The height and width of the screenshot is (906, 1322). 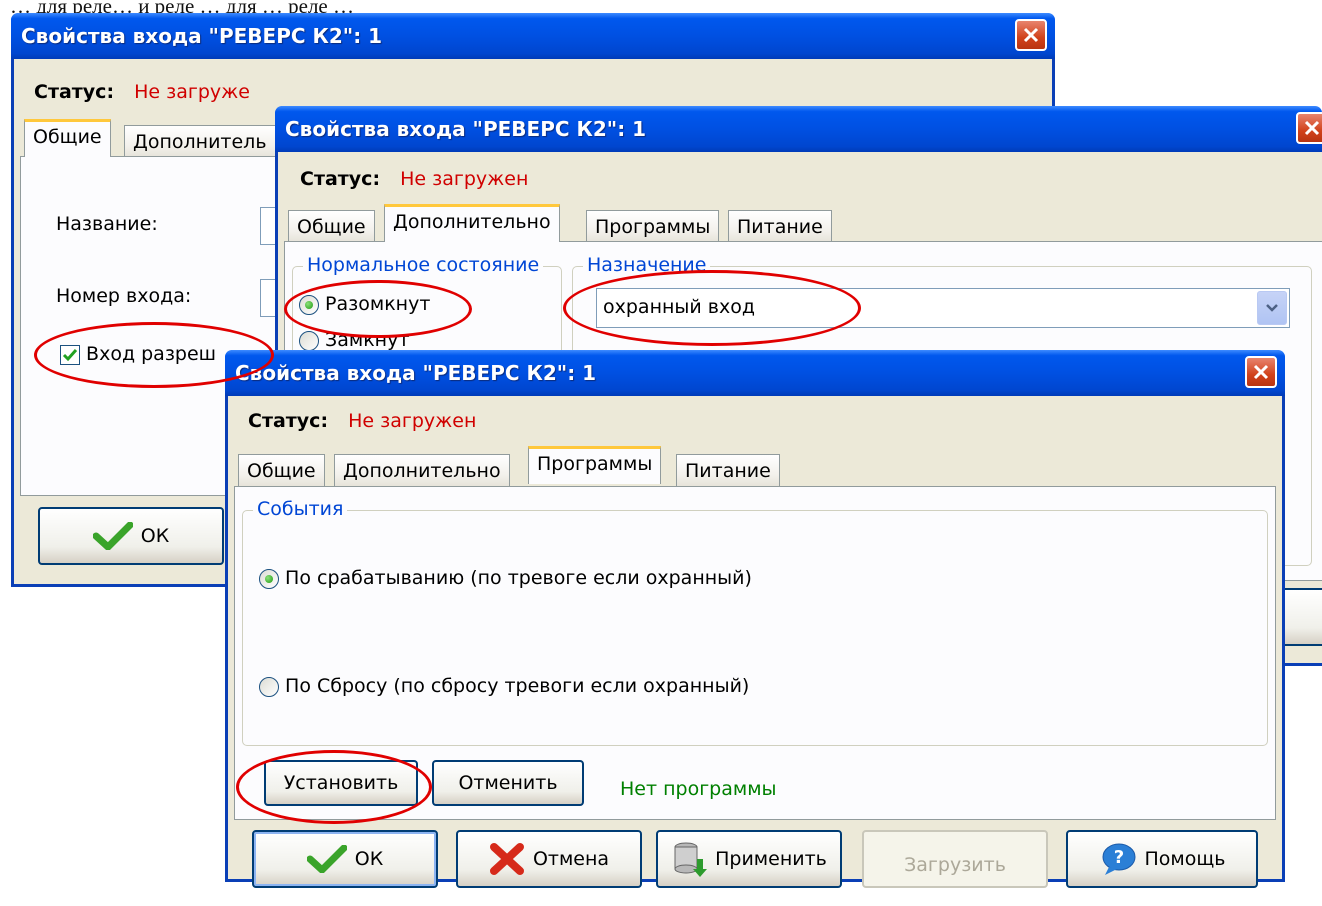 I want to click on on-trigger-radio, so click(x=269, y=578).